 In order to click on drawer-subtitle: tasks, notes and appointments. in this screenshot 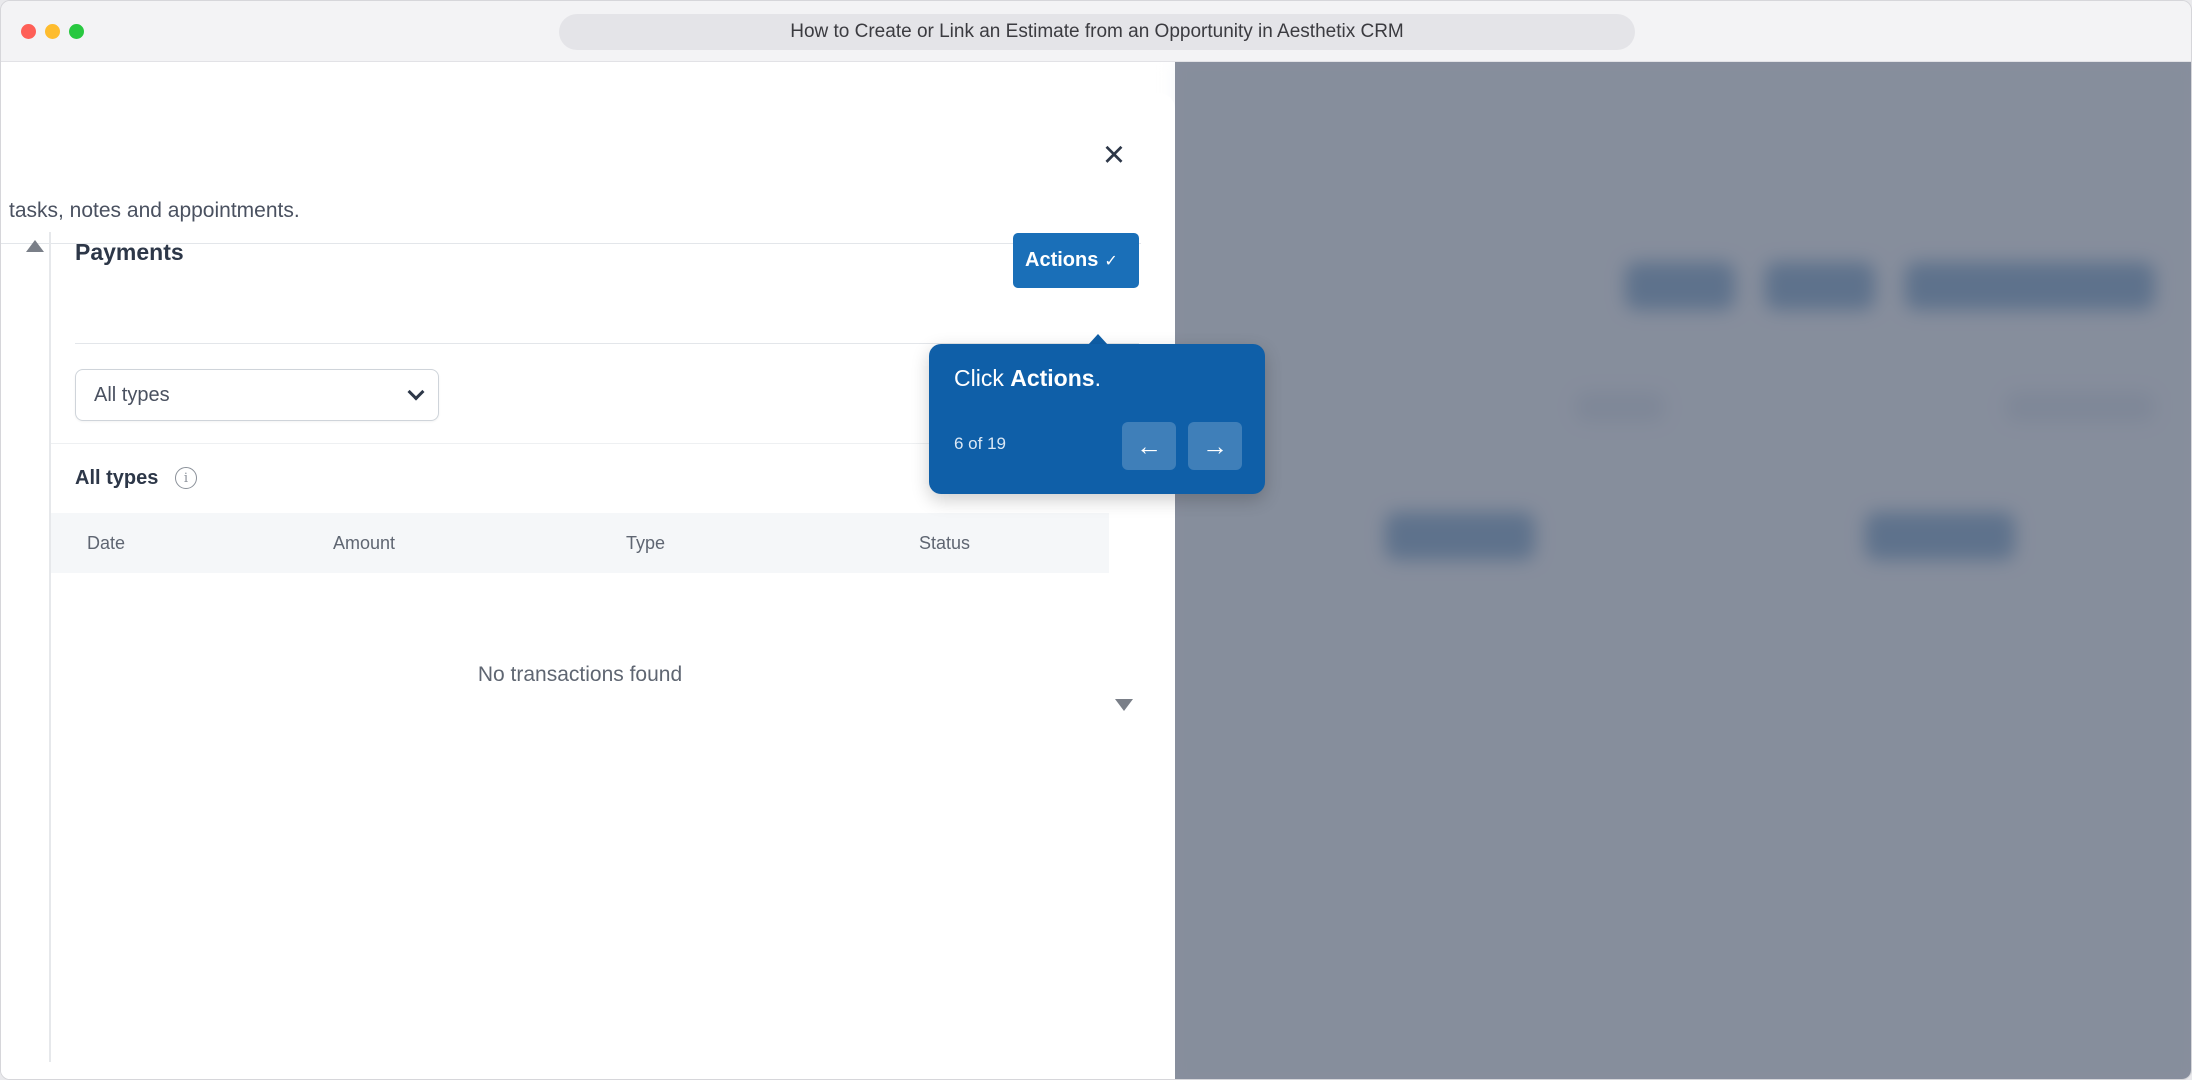, I will do `click(154, 210)`.